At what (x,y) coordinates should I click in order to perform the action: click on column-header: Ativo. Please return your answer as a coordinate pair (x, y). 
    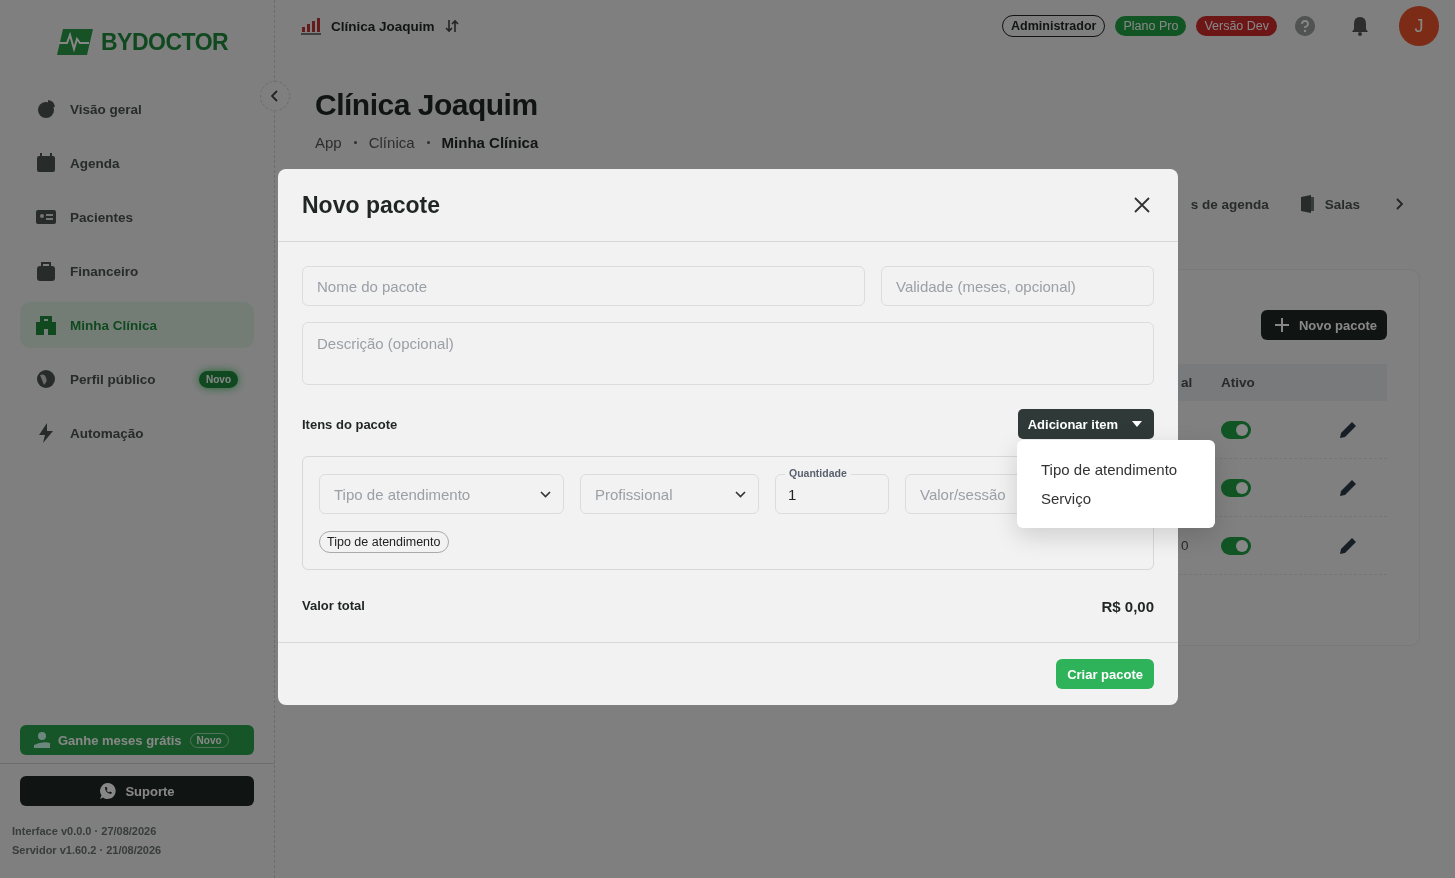
    Looking at the image, I should click on (1238, 382).